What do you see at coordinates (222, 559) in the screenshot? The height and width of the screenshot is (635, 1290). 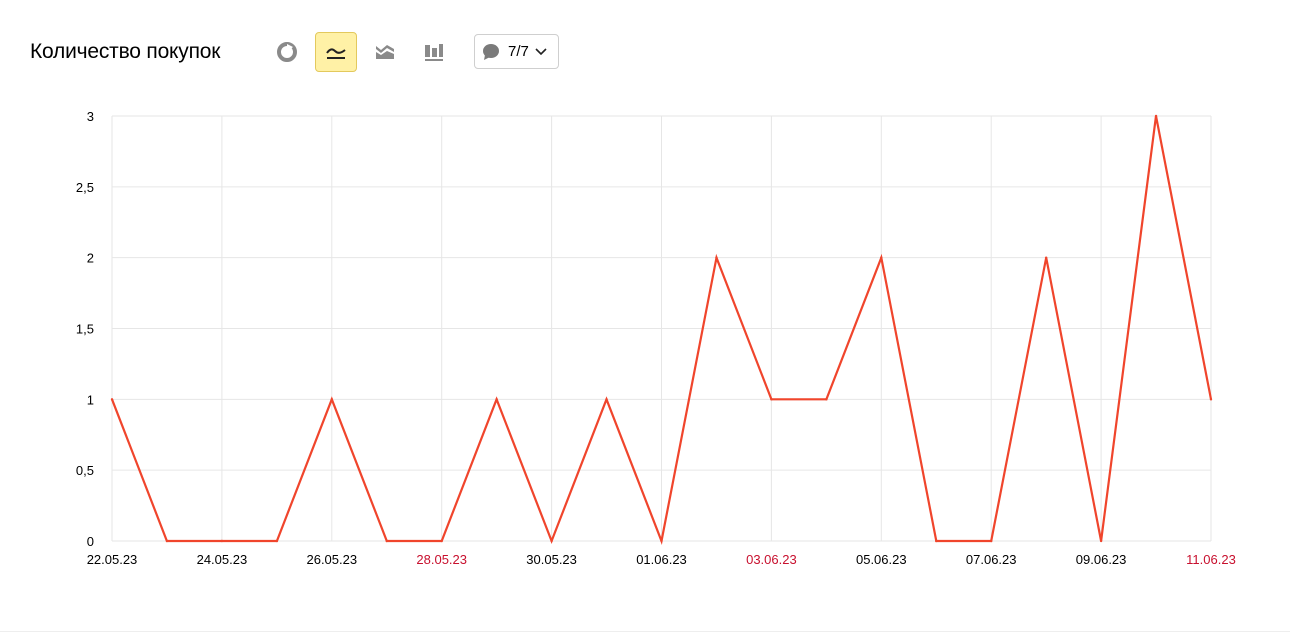 I see `x-tick-label: 24.05.23` at bounding box center [222, 559].